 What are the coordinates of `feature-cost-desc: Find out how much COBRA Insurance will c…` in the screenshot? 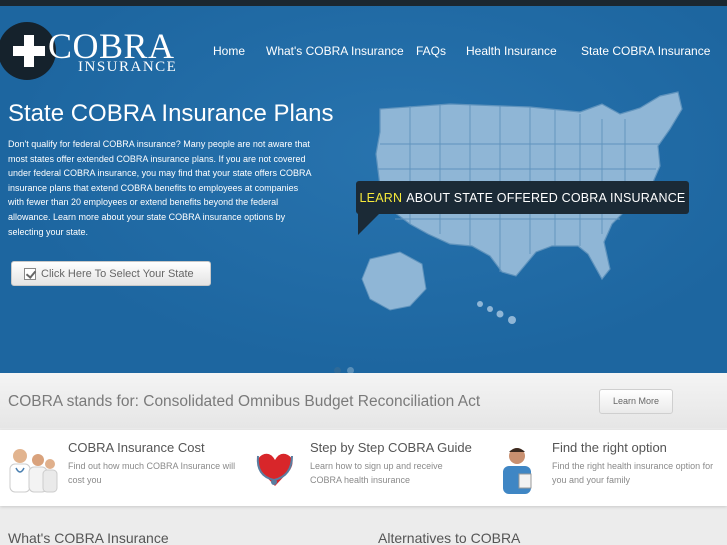 It's located at (152, 473).